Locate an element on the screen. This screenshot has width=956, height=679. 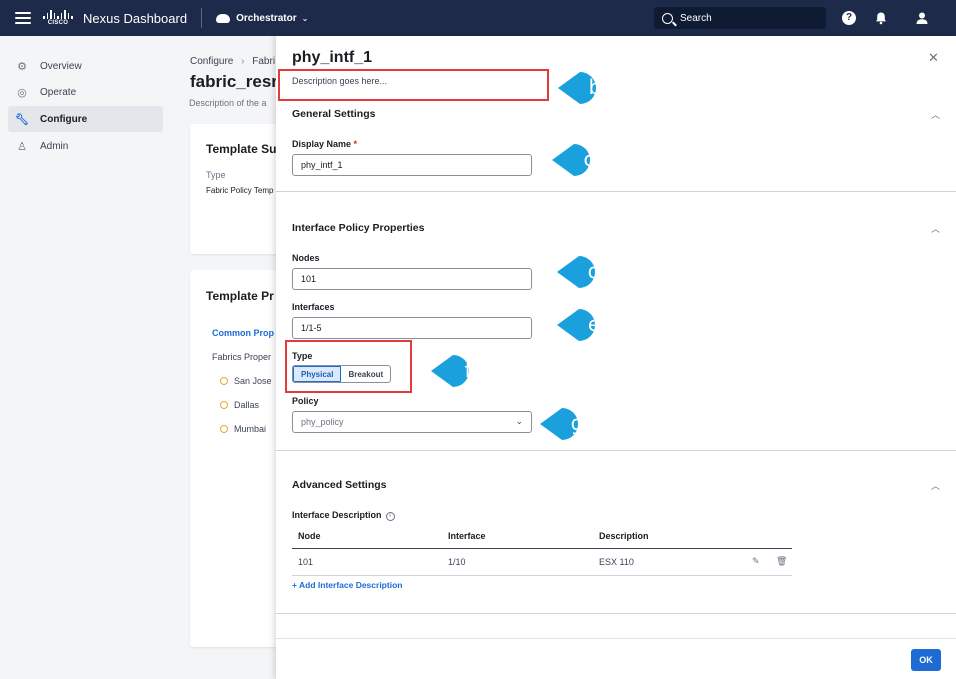
close-icon: ✕ is located at coordinates (933, 58).